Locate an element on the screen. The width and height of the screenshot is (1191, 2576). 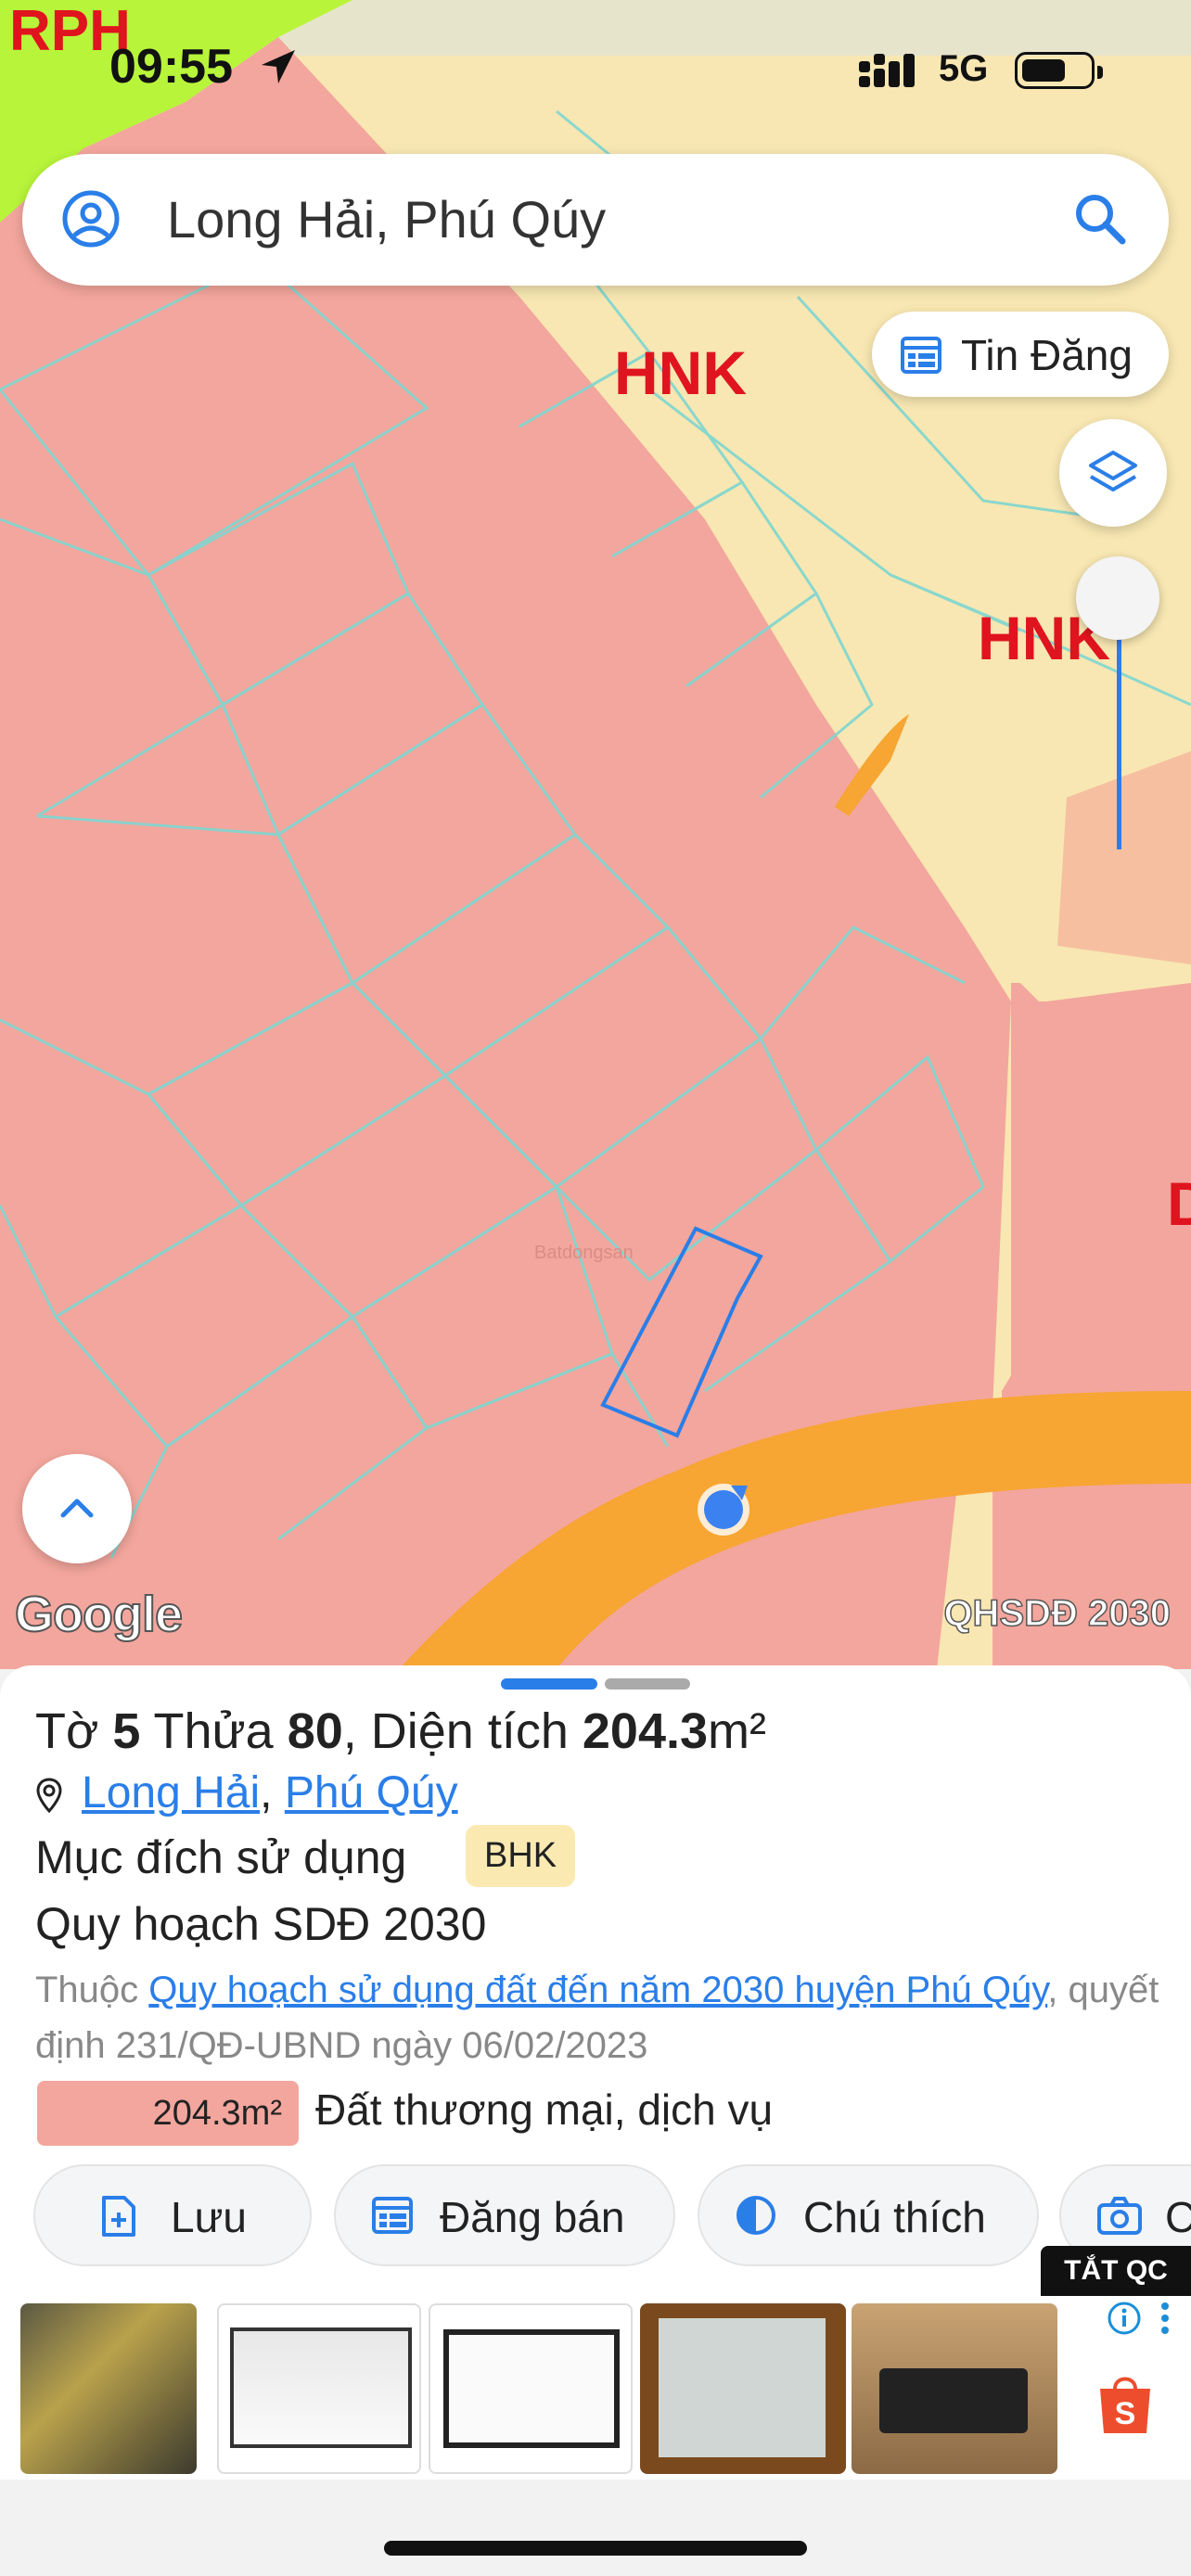
home-indicator is located at coordinates (595, 2548).